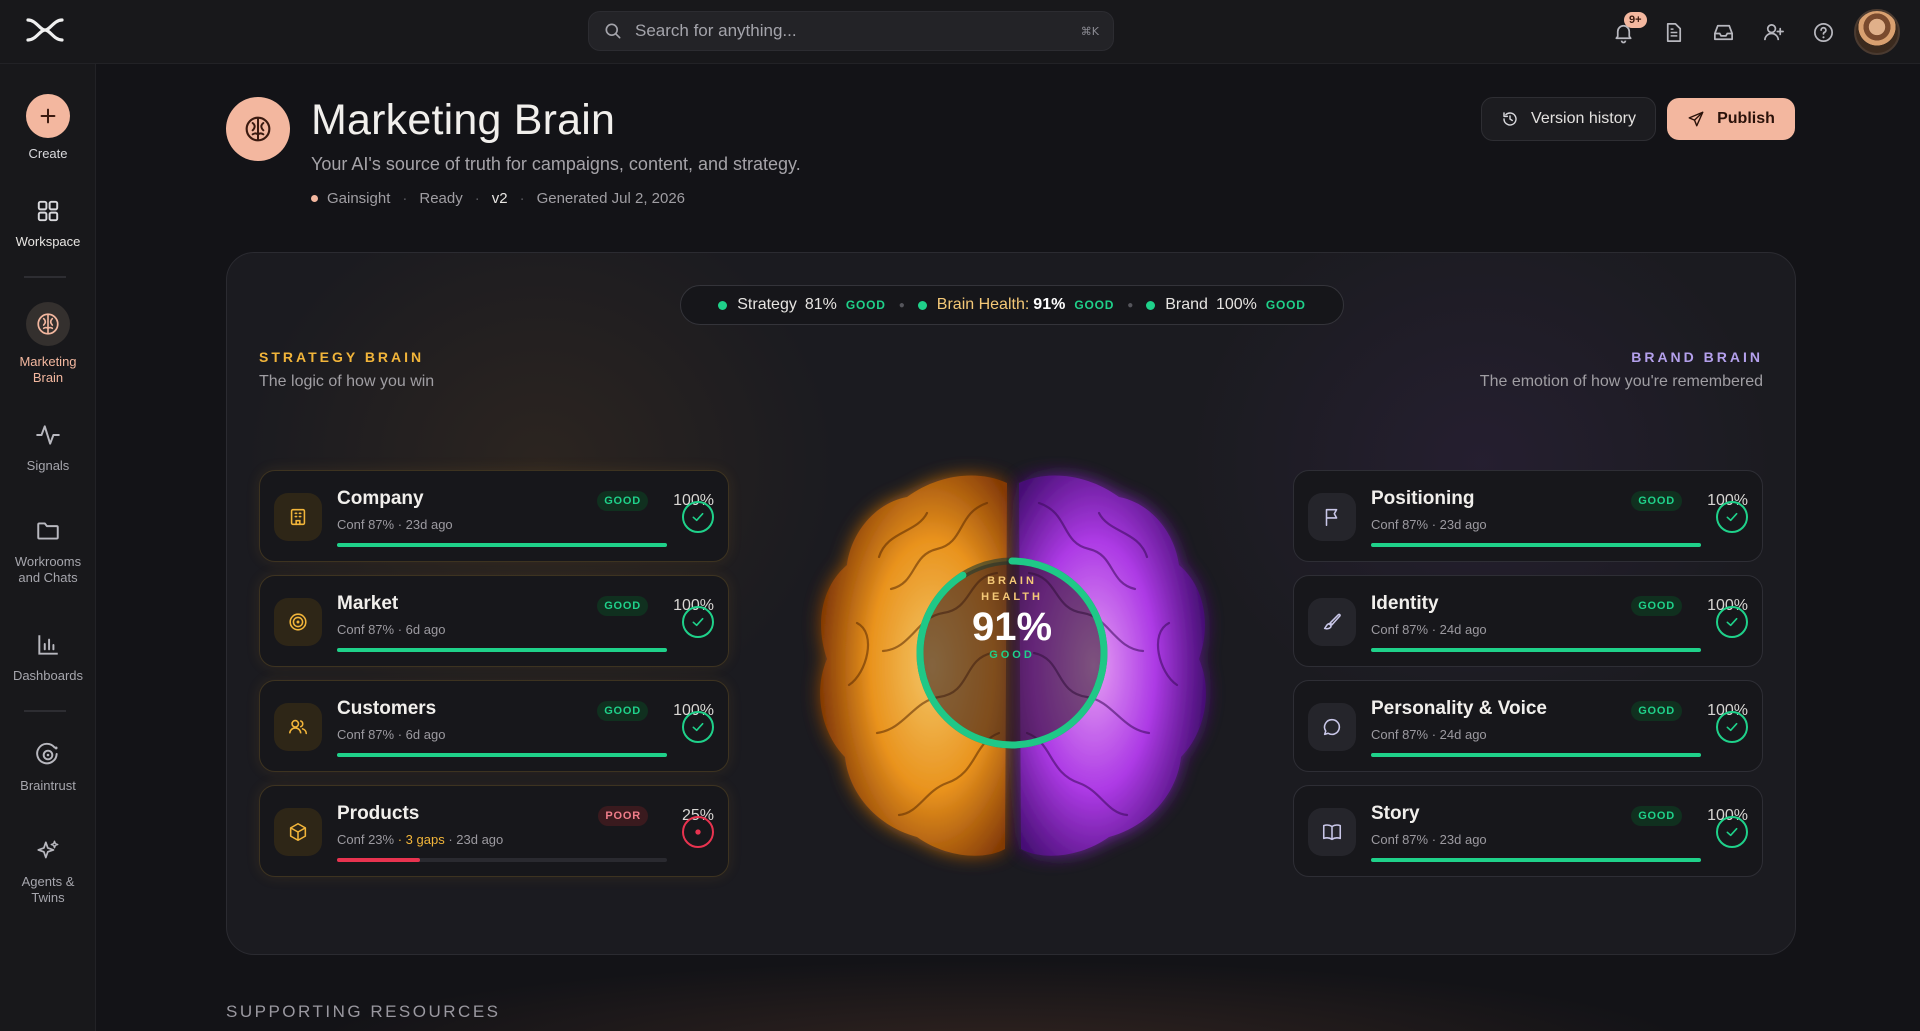 This screenshot has height=1031, width=1920. I want to click on sidebar-item-braintrust: Braintrust, so click(48, 767).